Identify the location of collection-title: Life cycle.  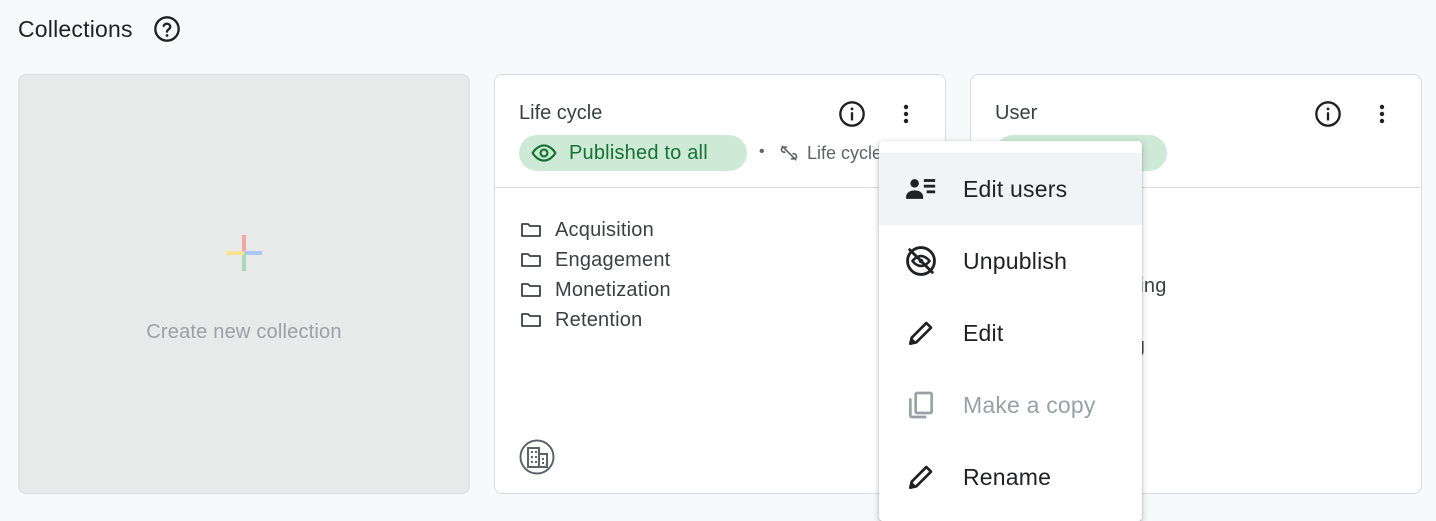
(561, 113).